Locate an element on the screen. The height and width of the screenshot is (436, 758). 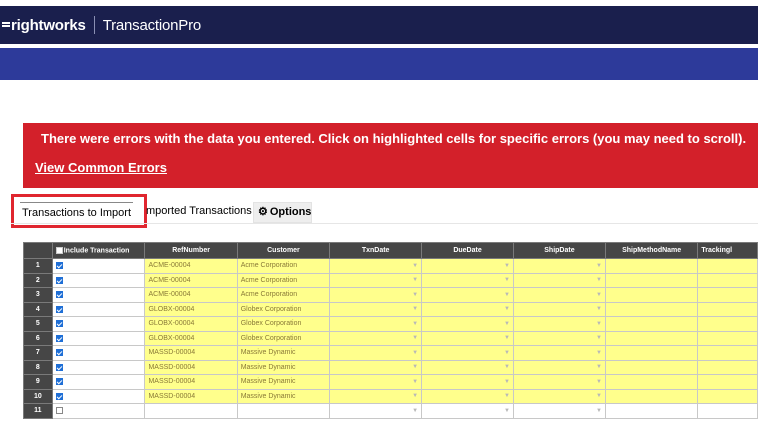
view-common-errors-link: View Common Errors is located at coordinates (101, 167).